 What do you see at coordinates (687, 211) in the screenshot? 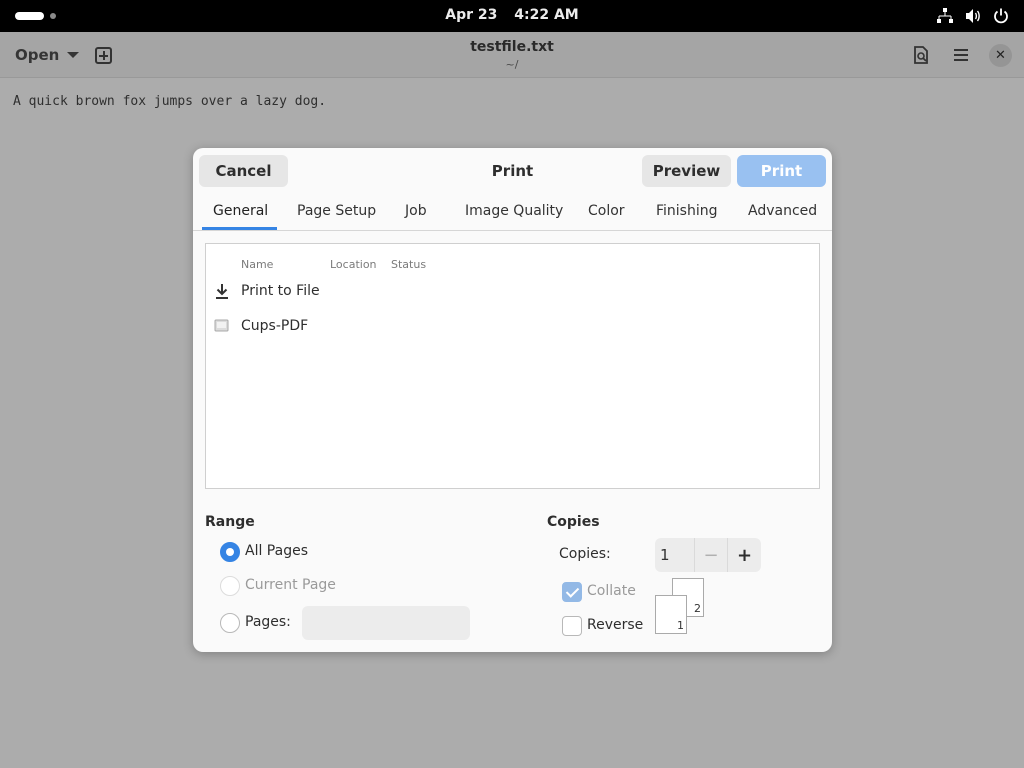
I see `tab-finishing: Finishing` at bounding box center [687, 211].